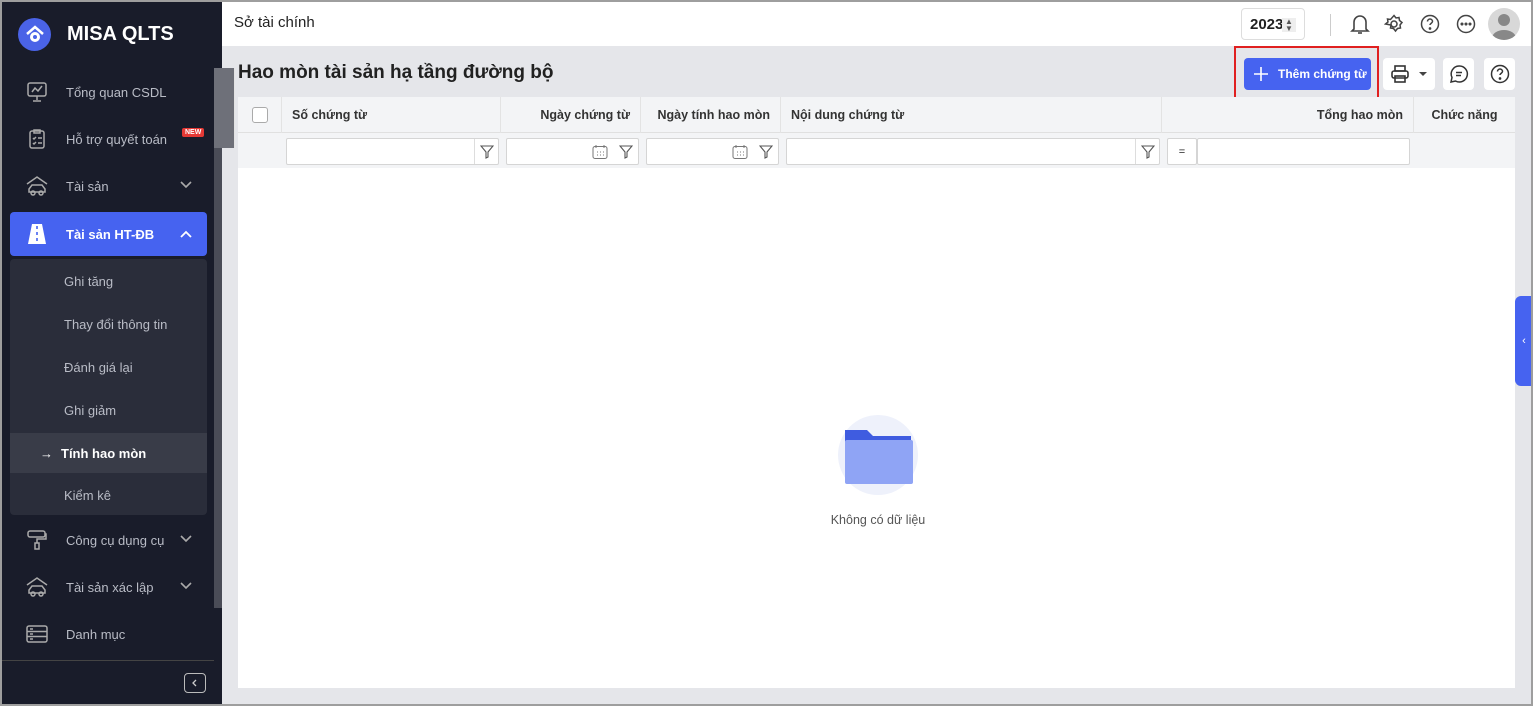  Describe the element at coordinates (260, 115) in the screenshot. I see `select-all-checkbox` at that location.